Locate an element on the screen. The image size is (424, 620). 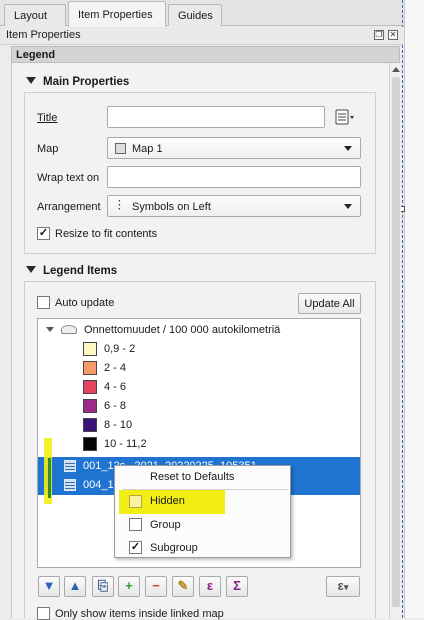
reset-to-defaults-item: Reset to Defaults is located at coordinates (192, 477).